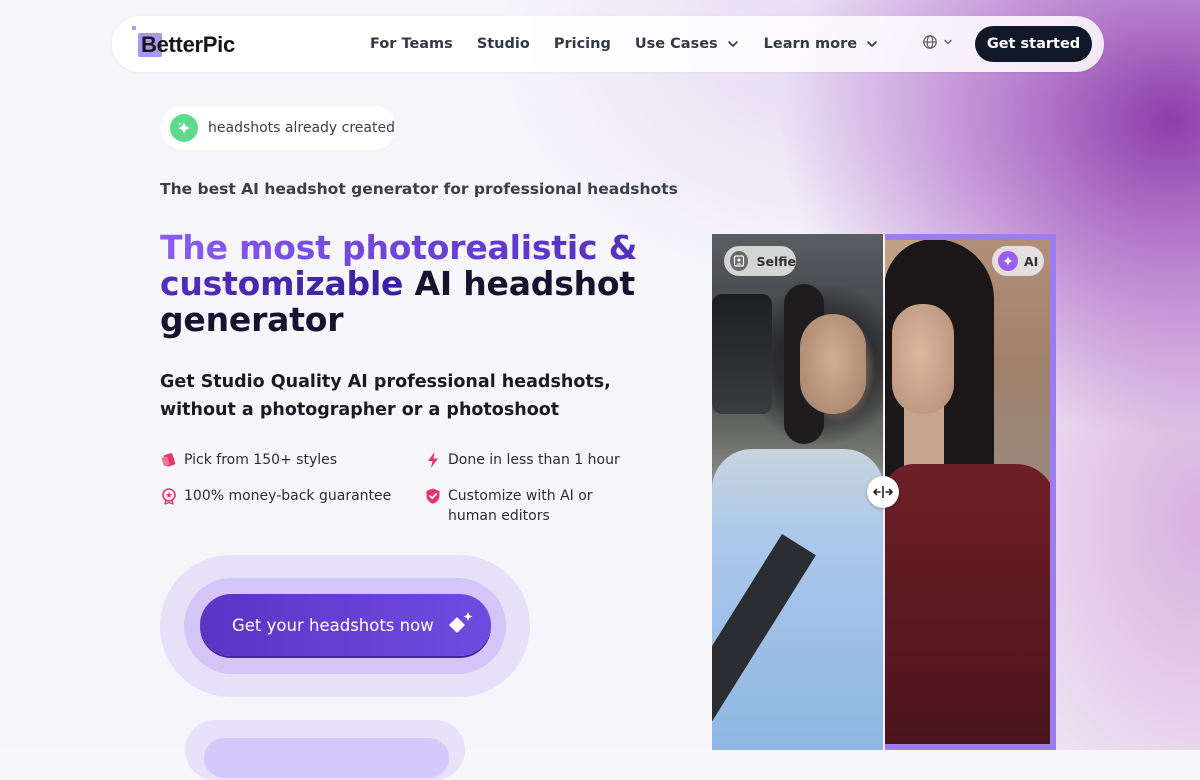  I want to click on secondary-cta-button, so click(326, 758).